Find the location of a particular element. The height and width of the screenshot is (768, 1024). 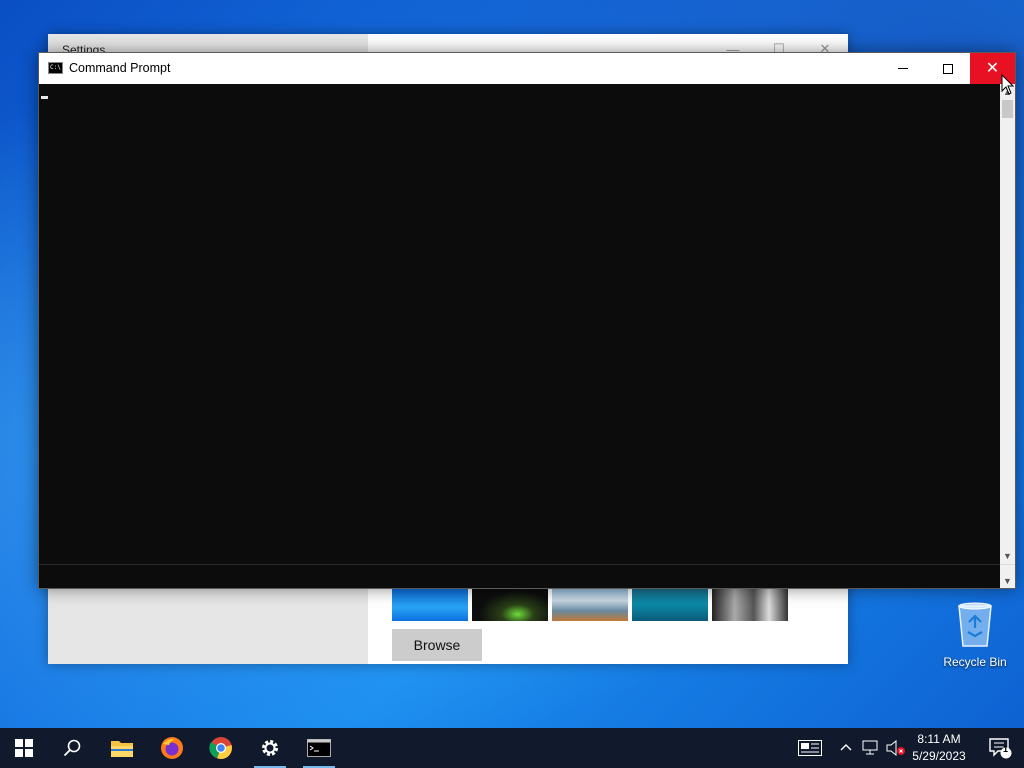

start-icon is located at coordinates (24, 748).